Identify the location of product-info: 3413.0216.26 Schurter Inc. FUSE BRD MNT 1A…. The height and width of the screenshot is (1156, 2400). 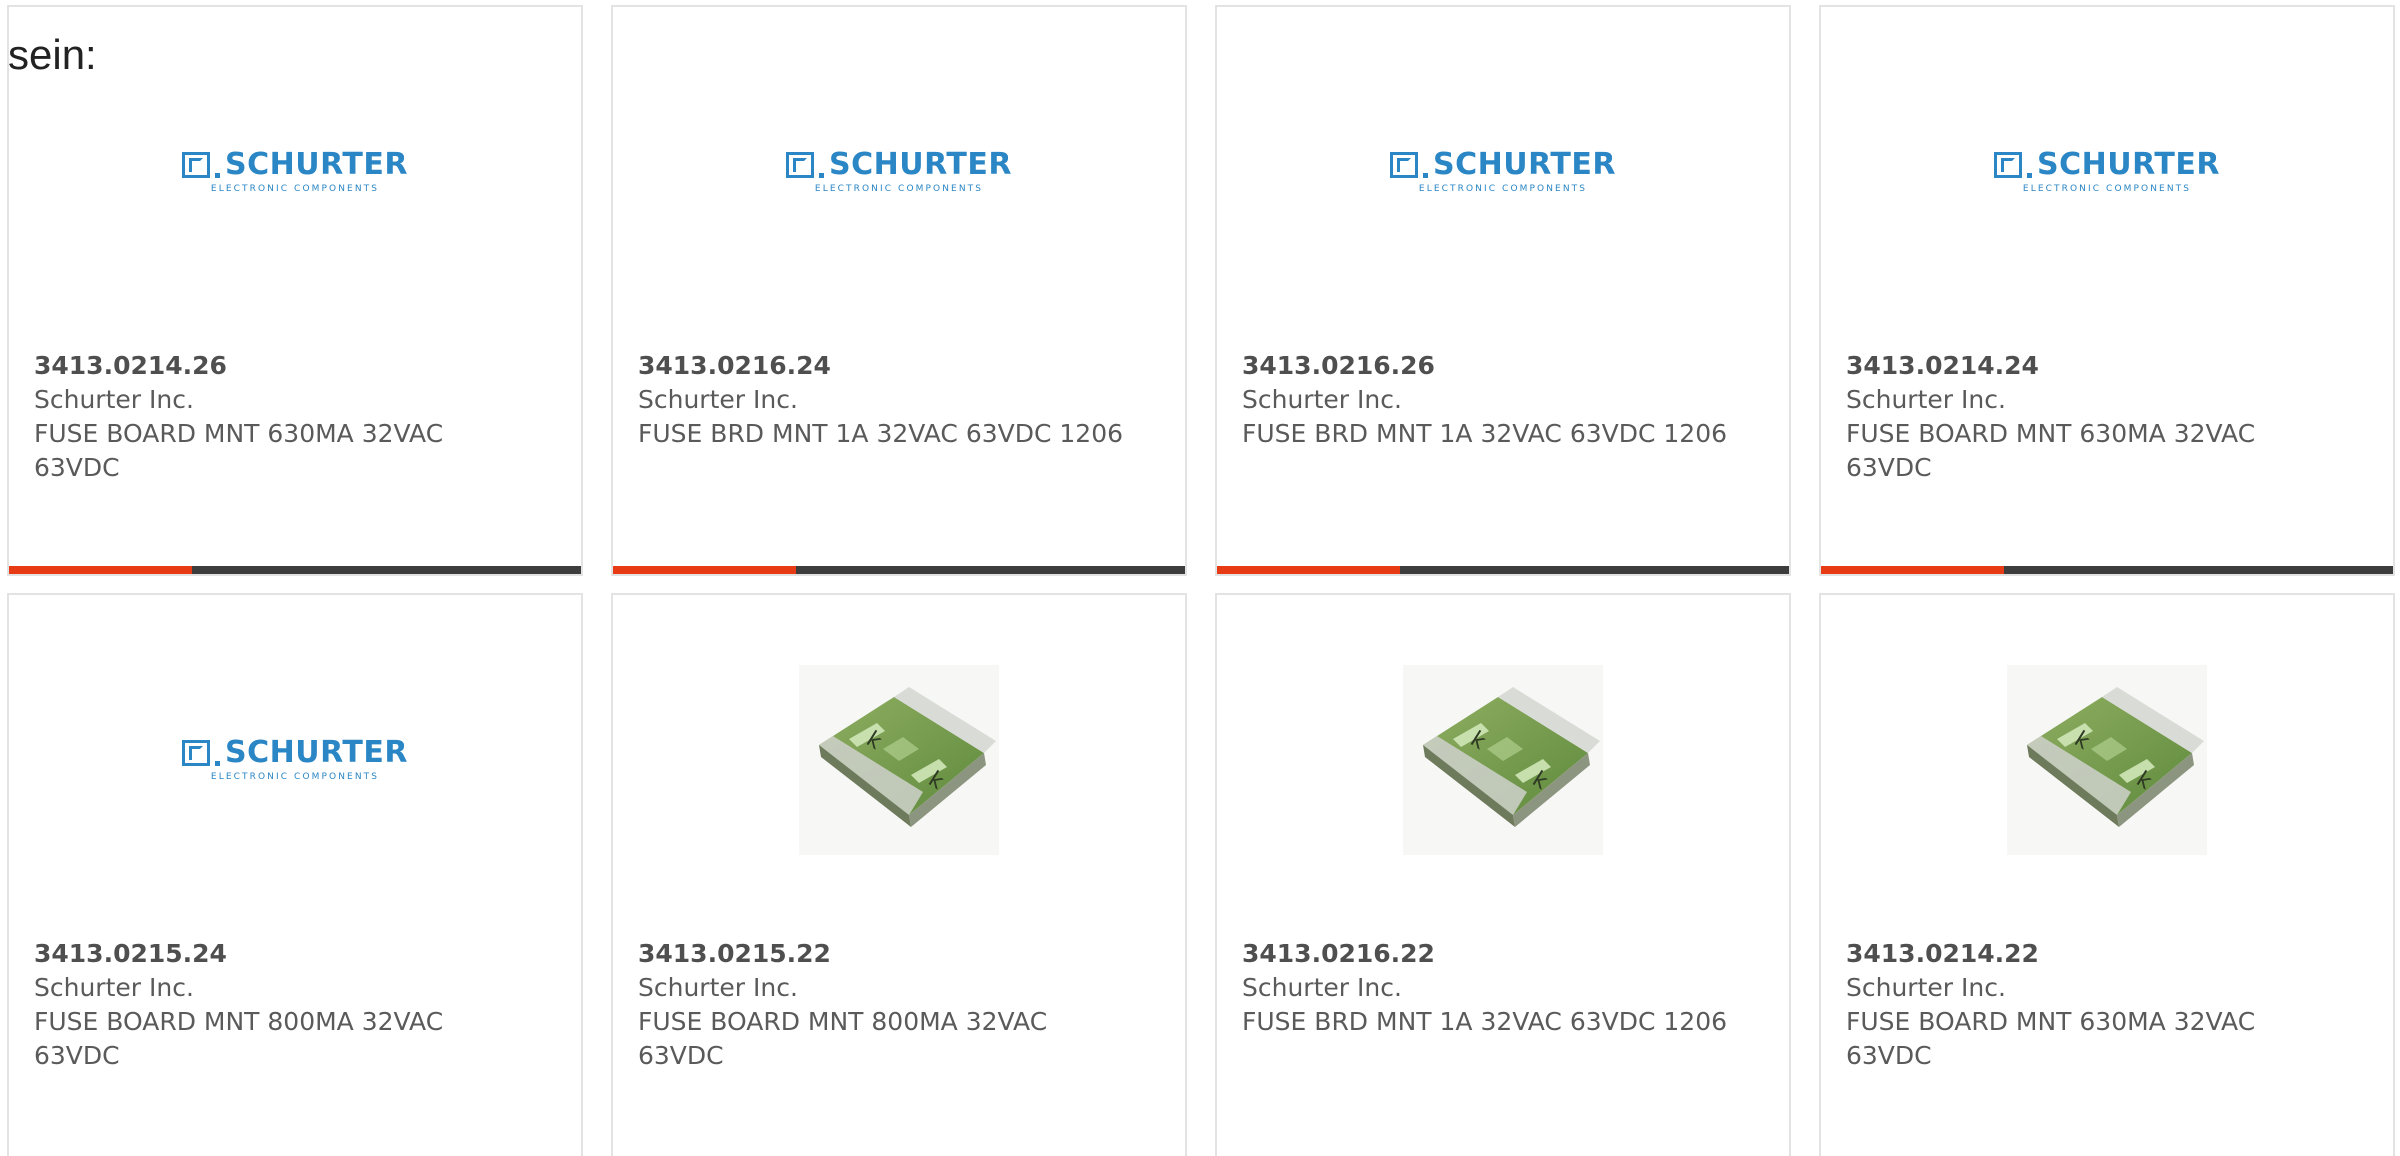
(1485, 400).